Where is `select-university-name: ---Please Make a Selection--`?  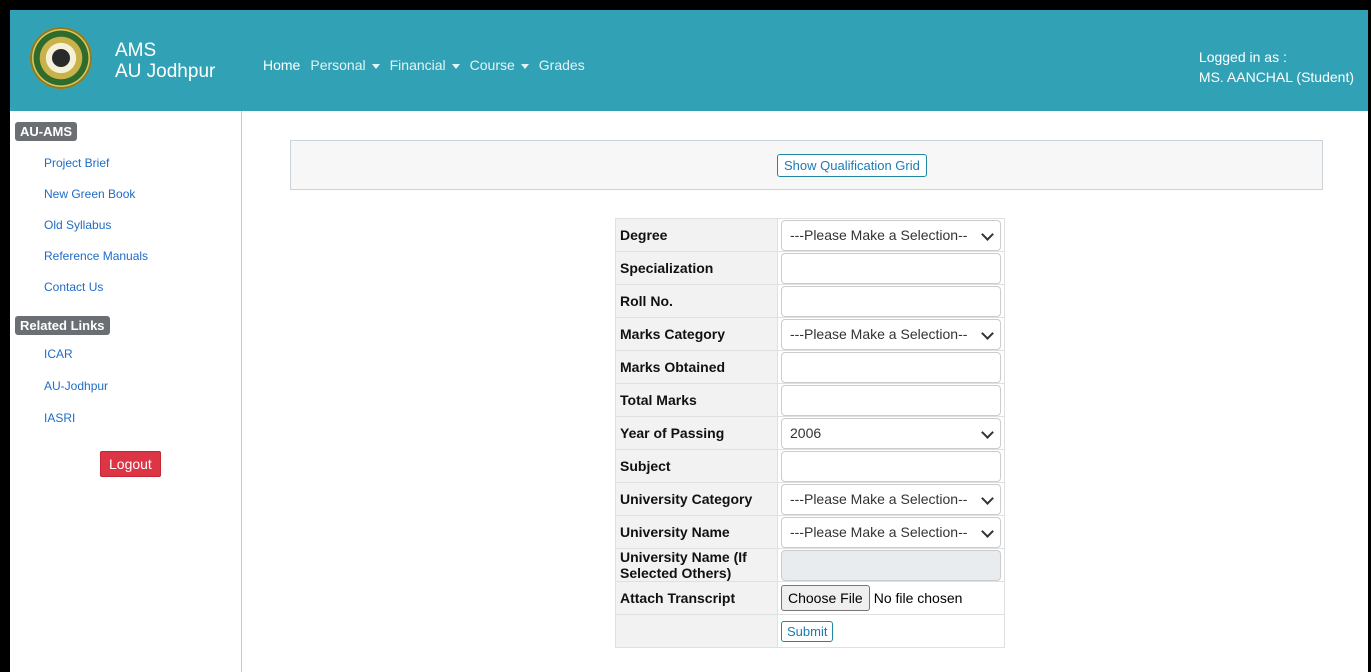 select-university-name: ---Please Make a Selection-- is located at coordinates (891, 532).